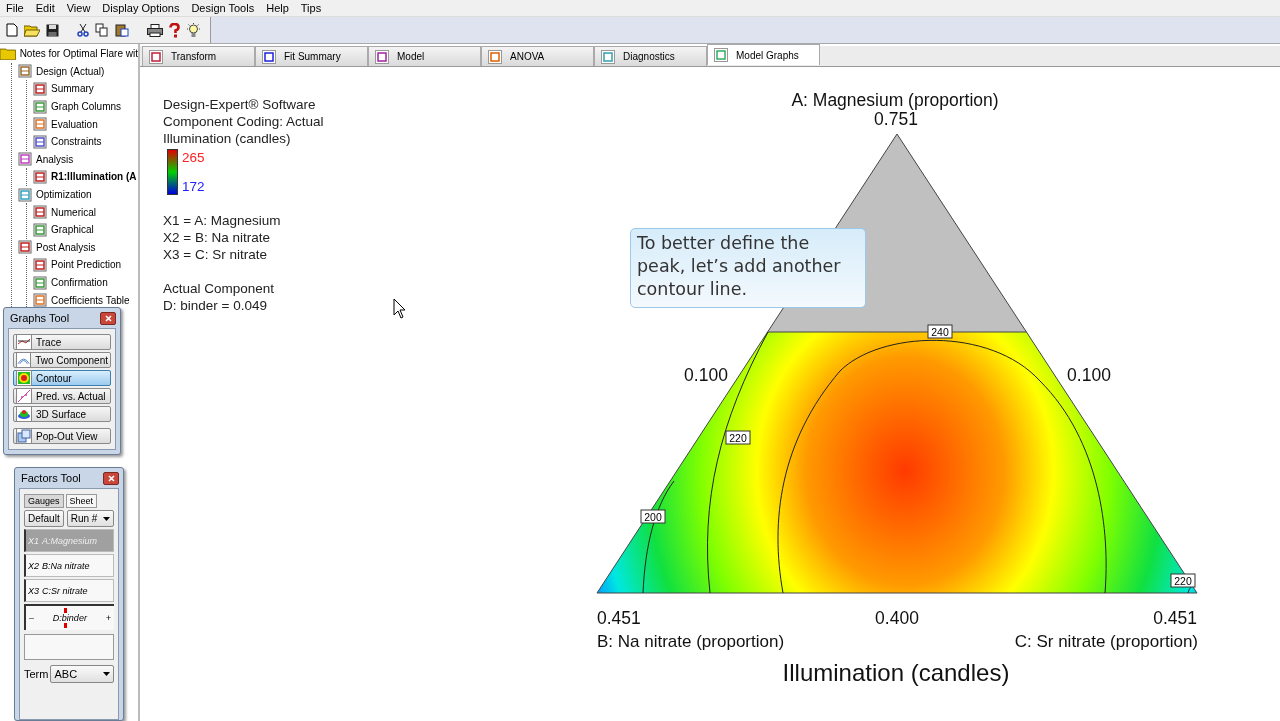 This screenshot has width=1280, height=721. I want to click on factor-name: B:Na nitrate, so click(66, 565).